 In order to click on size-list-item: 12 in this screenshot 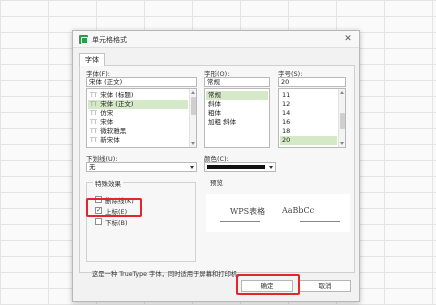, I will do `click(308, 104)`.